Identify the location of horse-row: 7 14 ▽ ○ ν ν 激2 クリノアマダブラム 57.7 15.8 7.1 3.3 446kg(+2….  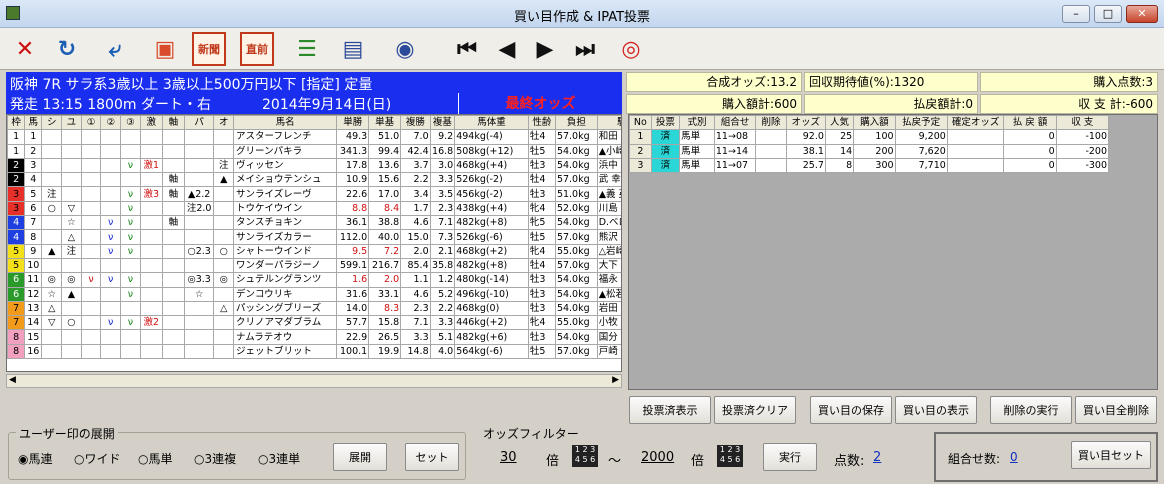
(314, 323).